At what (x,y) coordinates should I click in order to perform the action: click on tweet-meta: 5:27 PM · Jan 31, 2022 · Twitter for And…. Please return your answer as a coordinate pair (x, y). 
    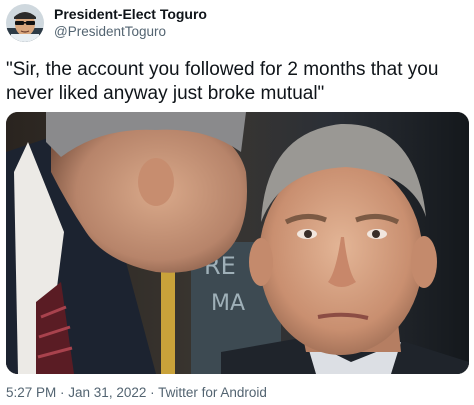
    Looking at the image, I should click on (136, 393).